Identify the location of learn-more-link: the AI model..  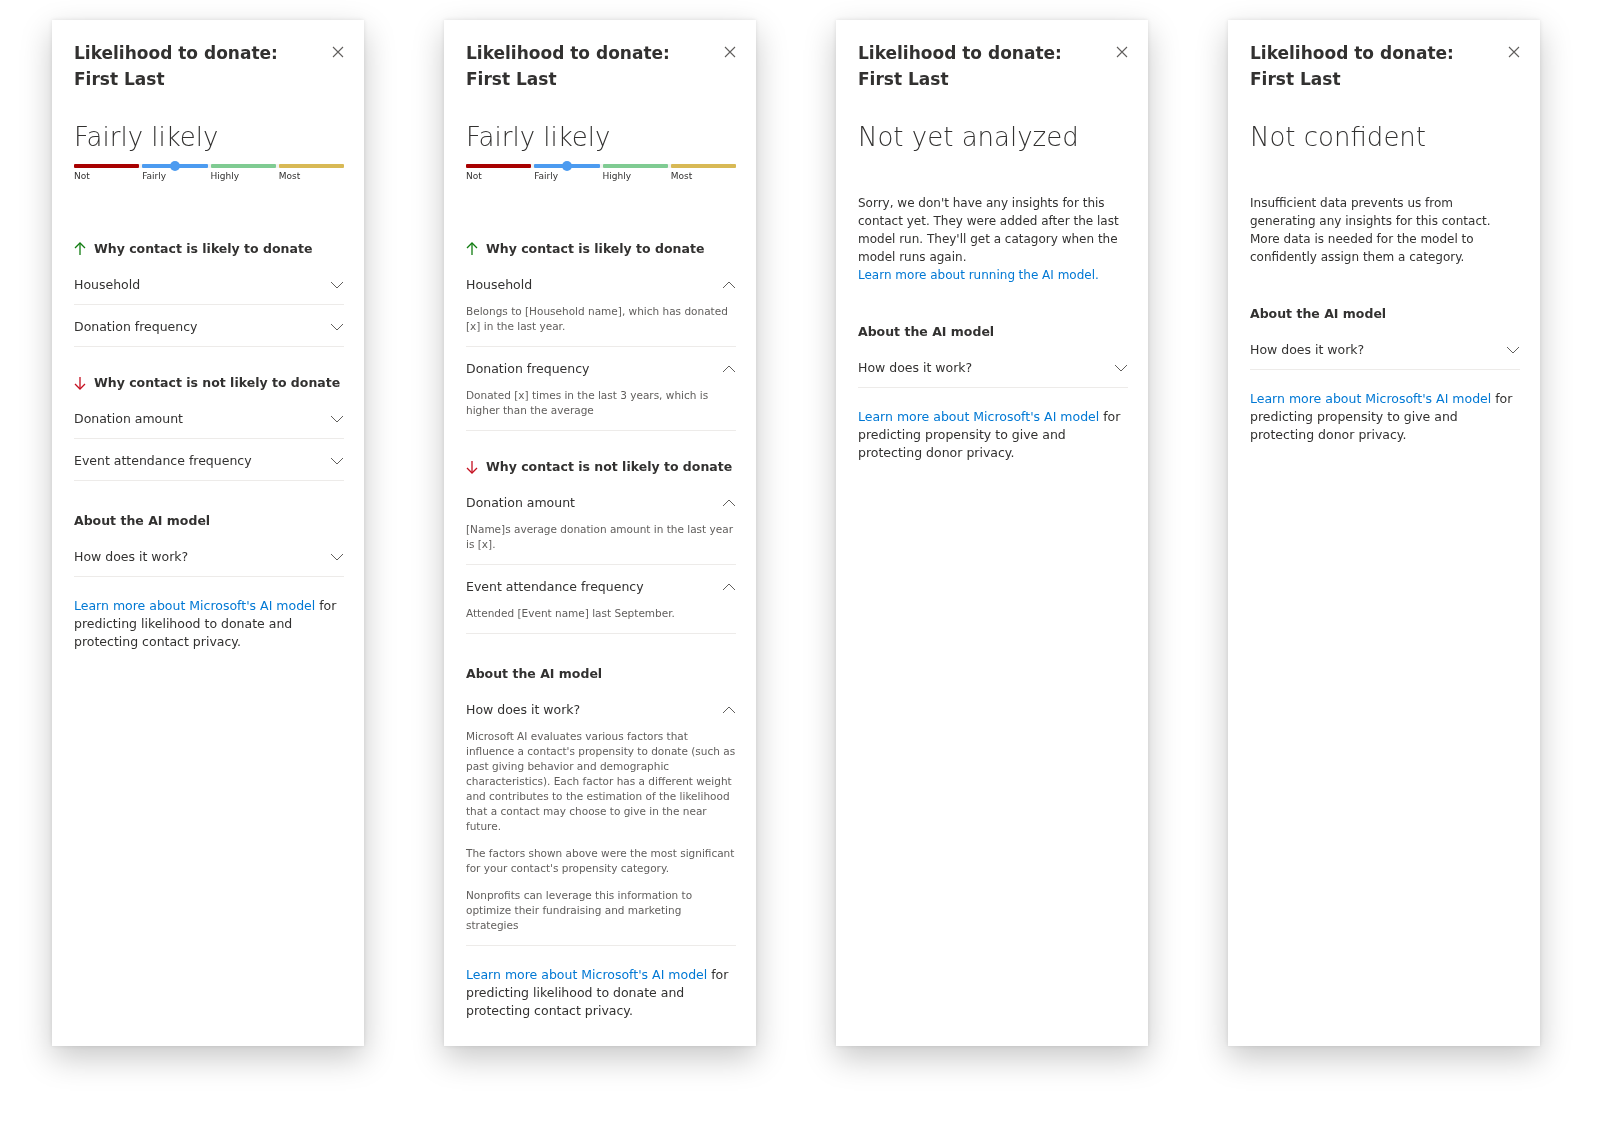
(1058, 275).